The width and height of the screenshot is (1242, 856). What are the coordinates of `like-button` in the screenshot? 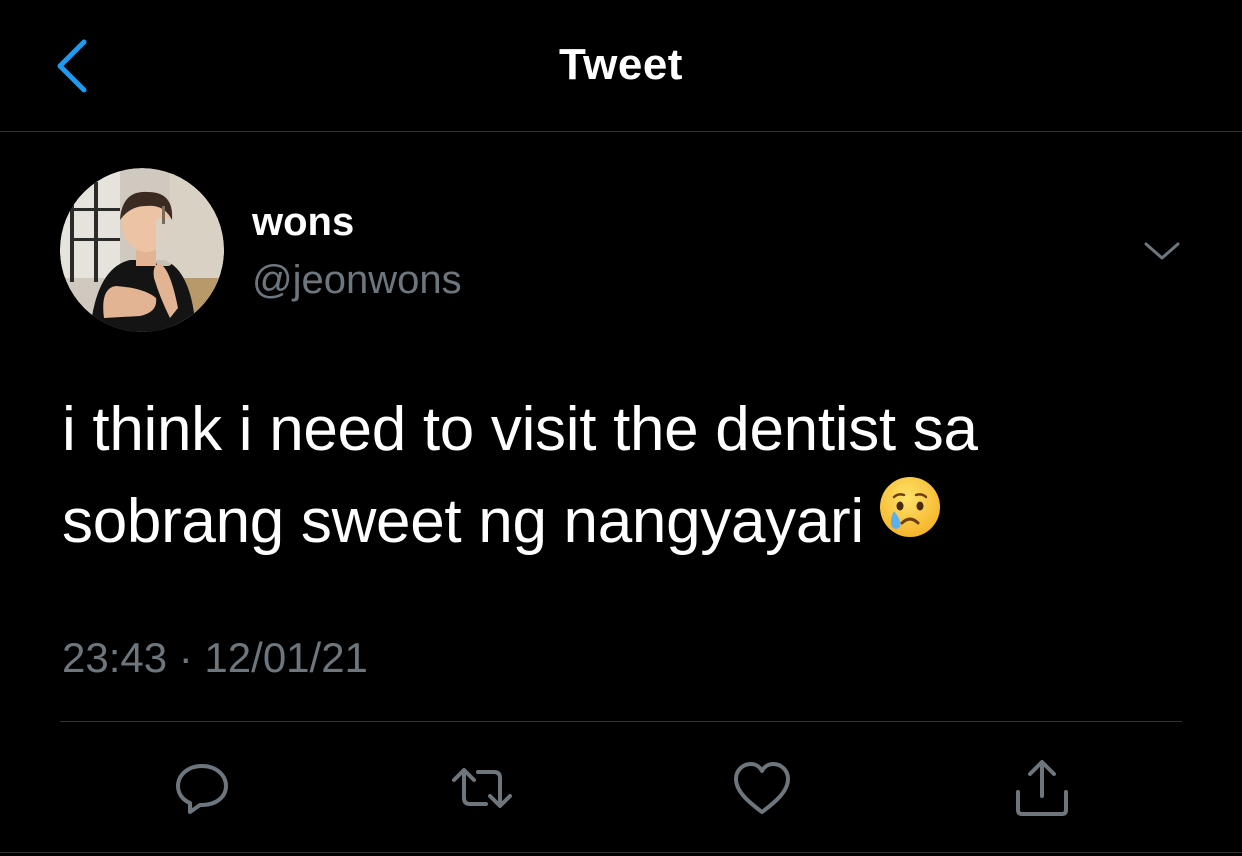 It's located at (762, 788).